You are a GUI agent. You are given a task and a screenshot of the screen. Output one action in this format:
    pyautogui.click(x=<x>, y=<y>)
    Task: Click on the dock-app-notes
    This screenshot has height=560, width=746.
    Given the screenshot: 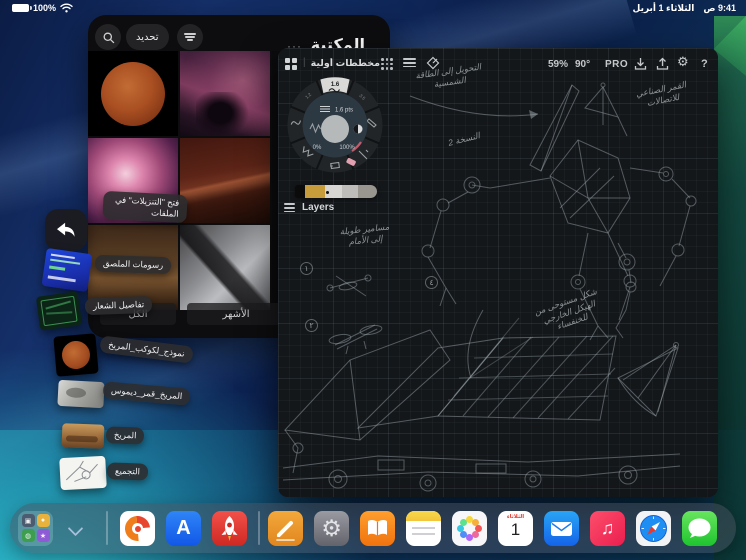 What is the action you would take?
    pyautogui.click(x=423, y=528)
    